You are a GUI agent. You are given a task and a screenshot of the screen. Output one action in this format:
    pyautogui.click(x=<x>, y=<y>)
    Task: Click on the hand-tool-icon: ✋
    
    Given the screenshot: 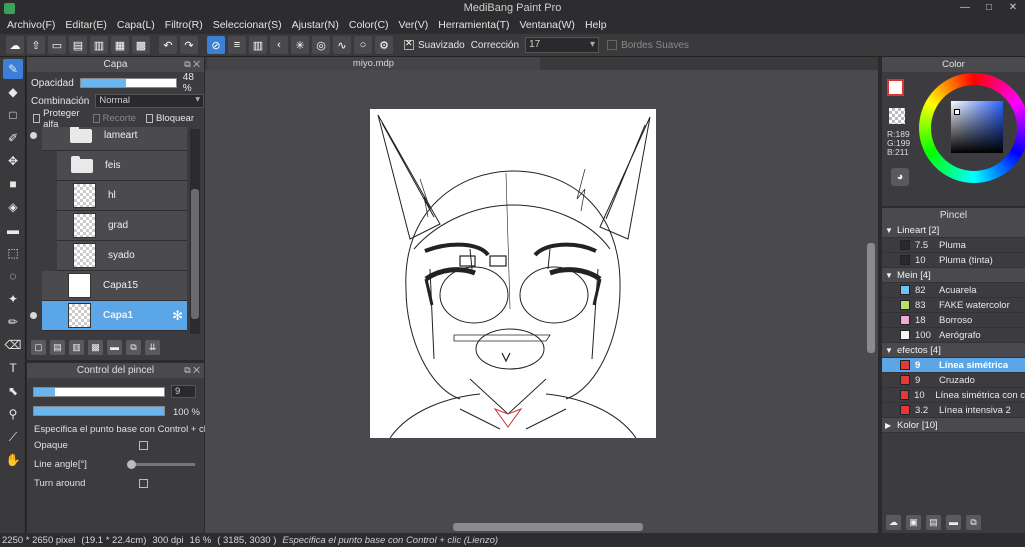 What is the action you would take?
    pyautogui.click(x=13, y=460)
    